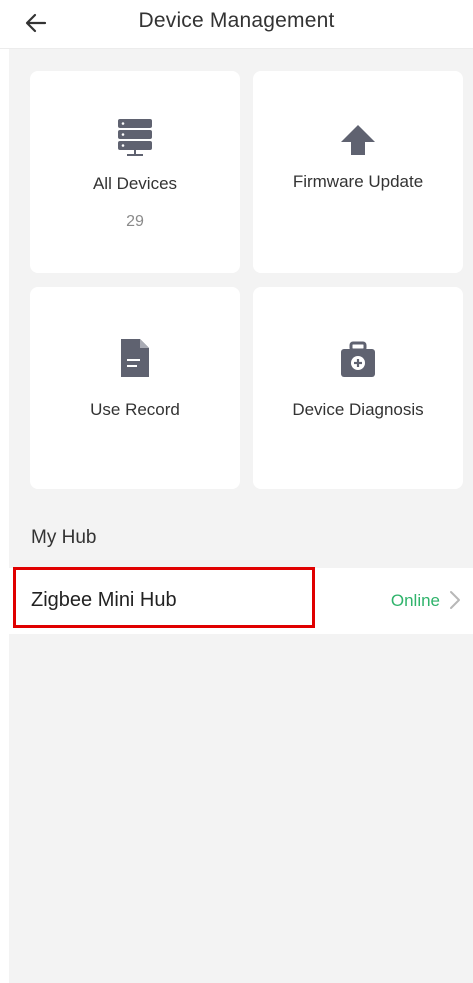 This screenshot has height=983, width=473. I want to click on use-record-card: Use Record, so click(135, 388).